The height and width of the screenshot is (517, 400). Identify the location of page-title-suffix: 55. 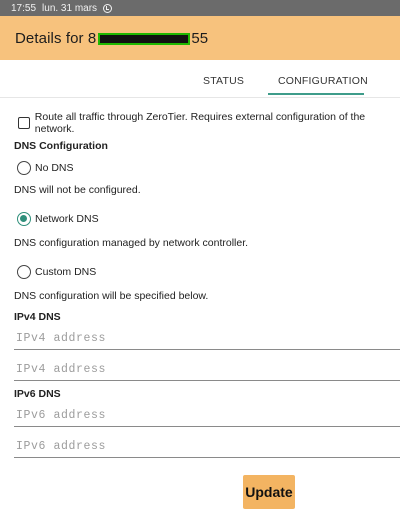
(200, 38).